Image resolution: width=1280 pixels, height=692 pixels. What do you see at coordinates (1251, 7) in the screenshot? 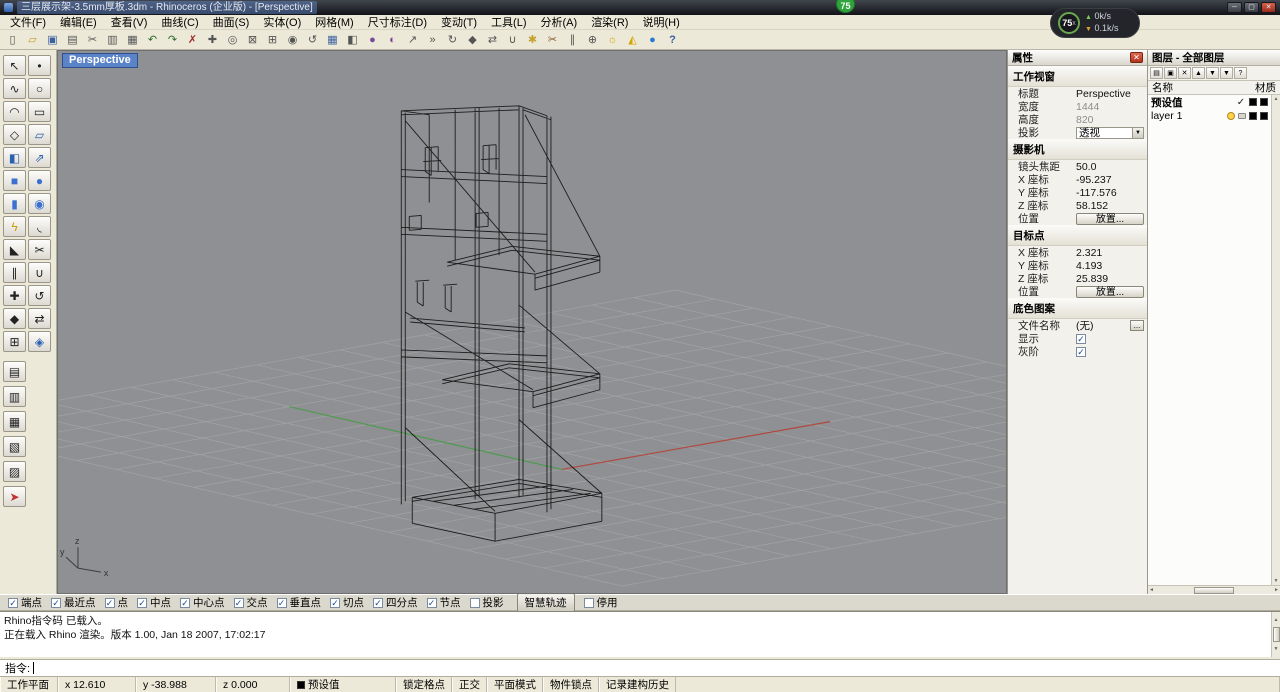
I see `maximize-button: ▢` at bounding box center [1251, 7].